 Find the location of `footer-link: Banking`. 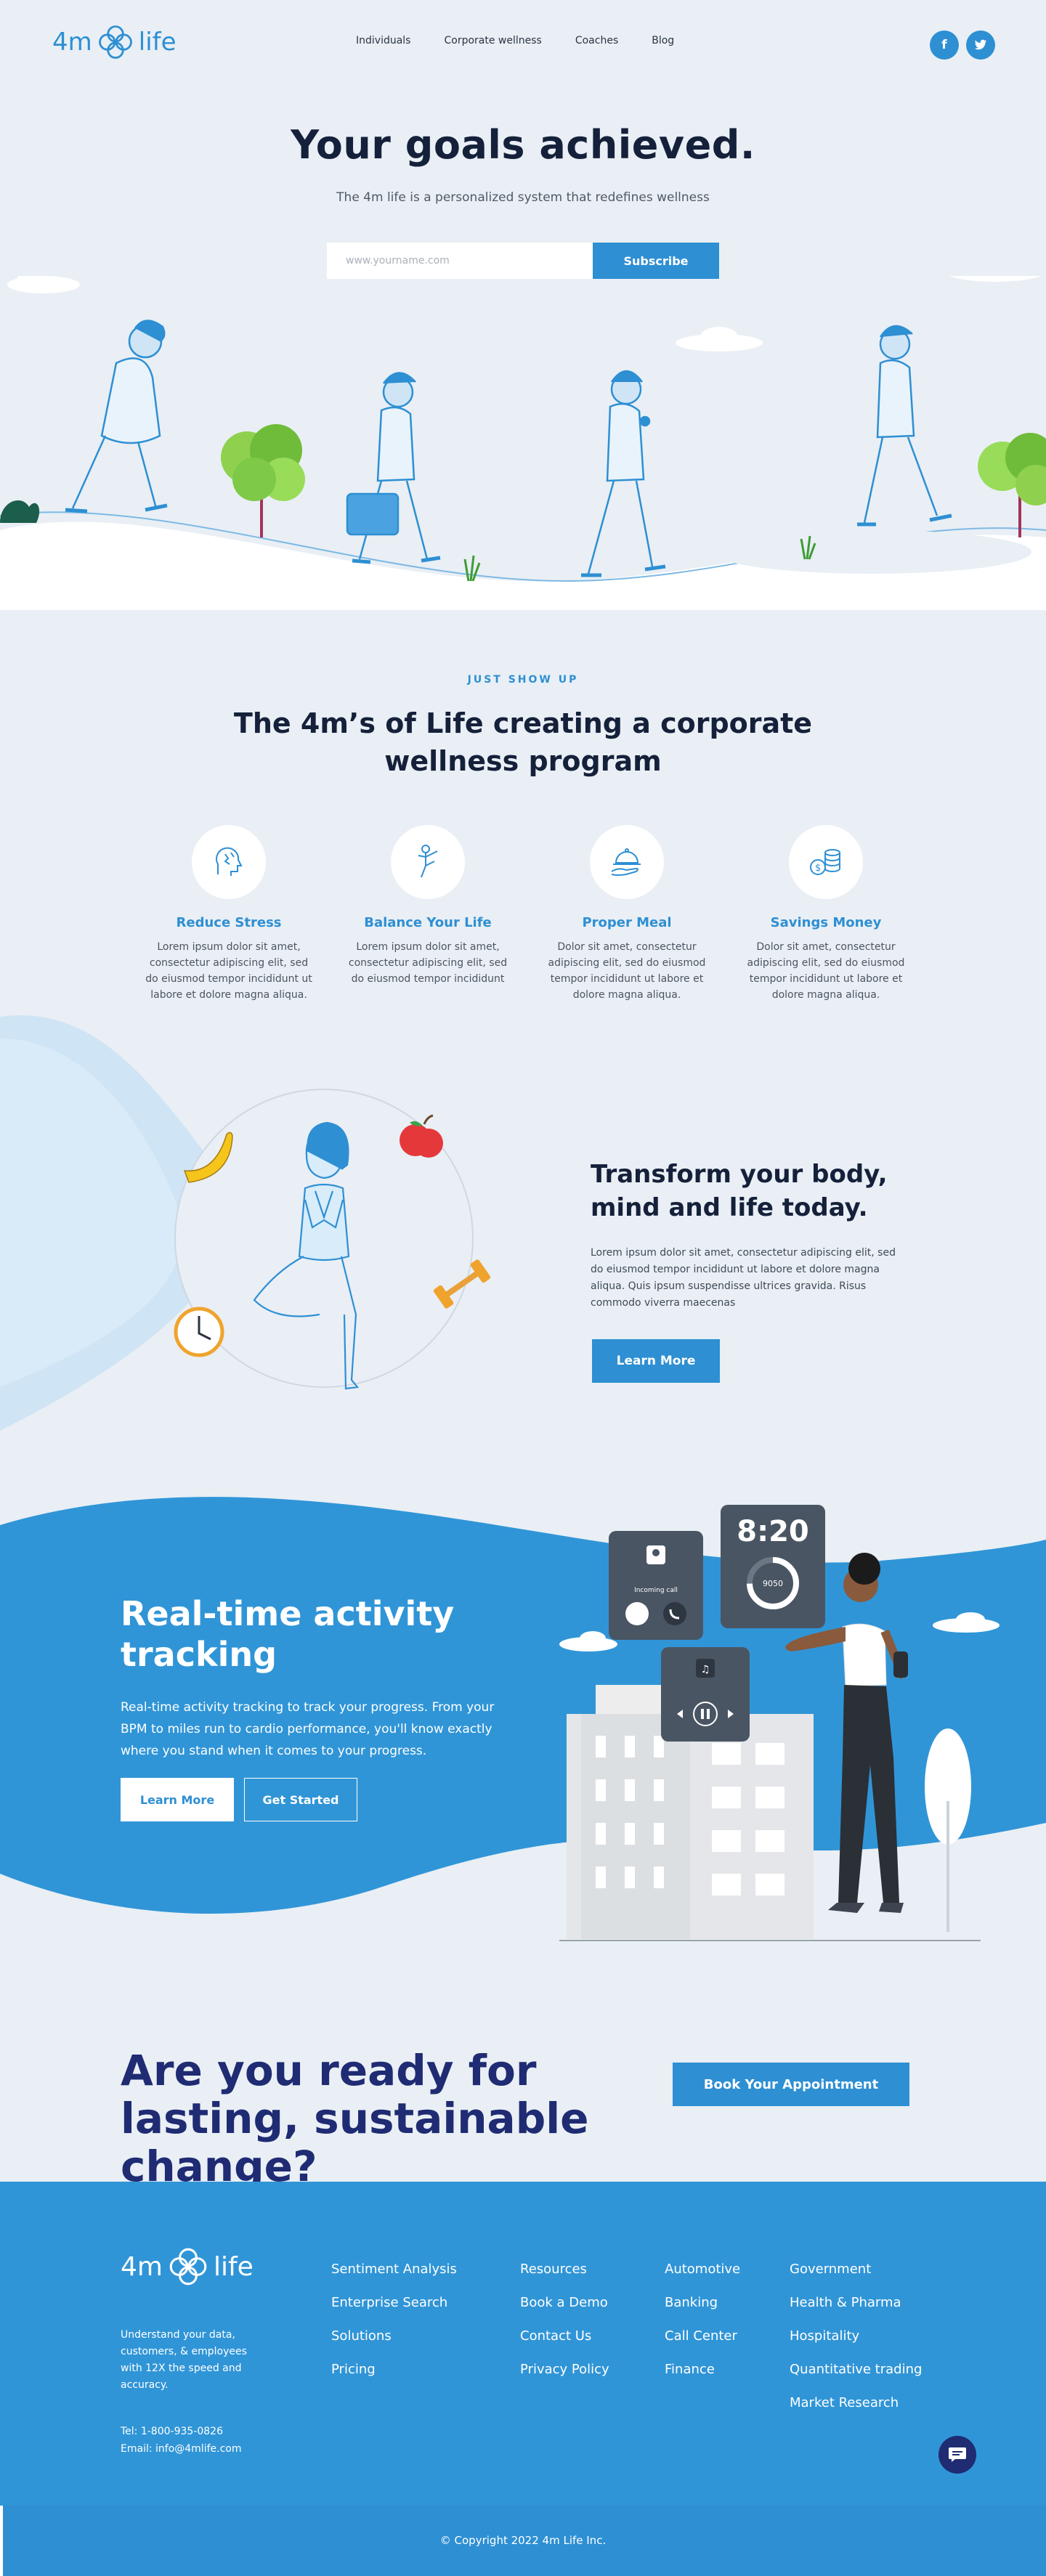

footer-link: Banking is located at coordinates (702, 2311).